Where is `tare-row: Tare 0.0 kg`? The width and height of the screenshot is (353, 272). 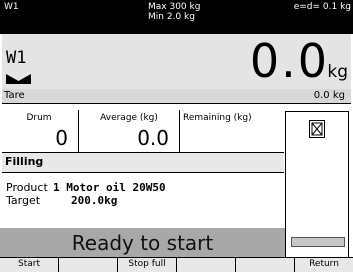 tare-row: Tare 0.0 kg is located at coordinates (176, 96).